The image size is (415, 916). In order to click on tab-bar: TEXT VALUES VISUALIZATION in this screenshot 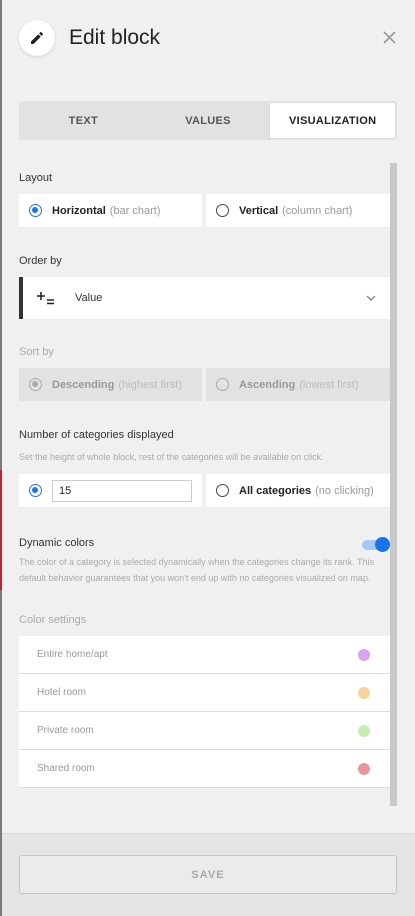, I will do `click(208, 120)`.